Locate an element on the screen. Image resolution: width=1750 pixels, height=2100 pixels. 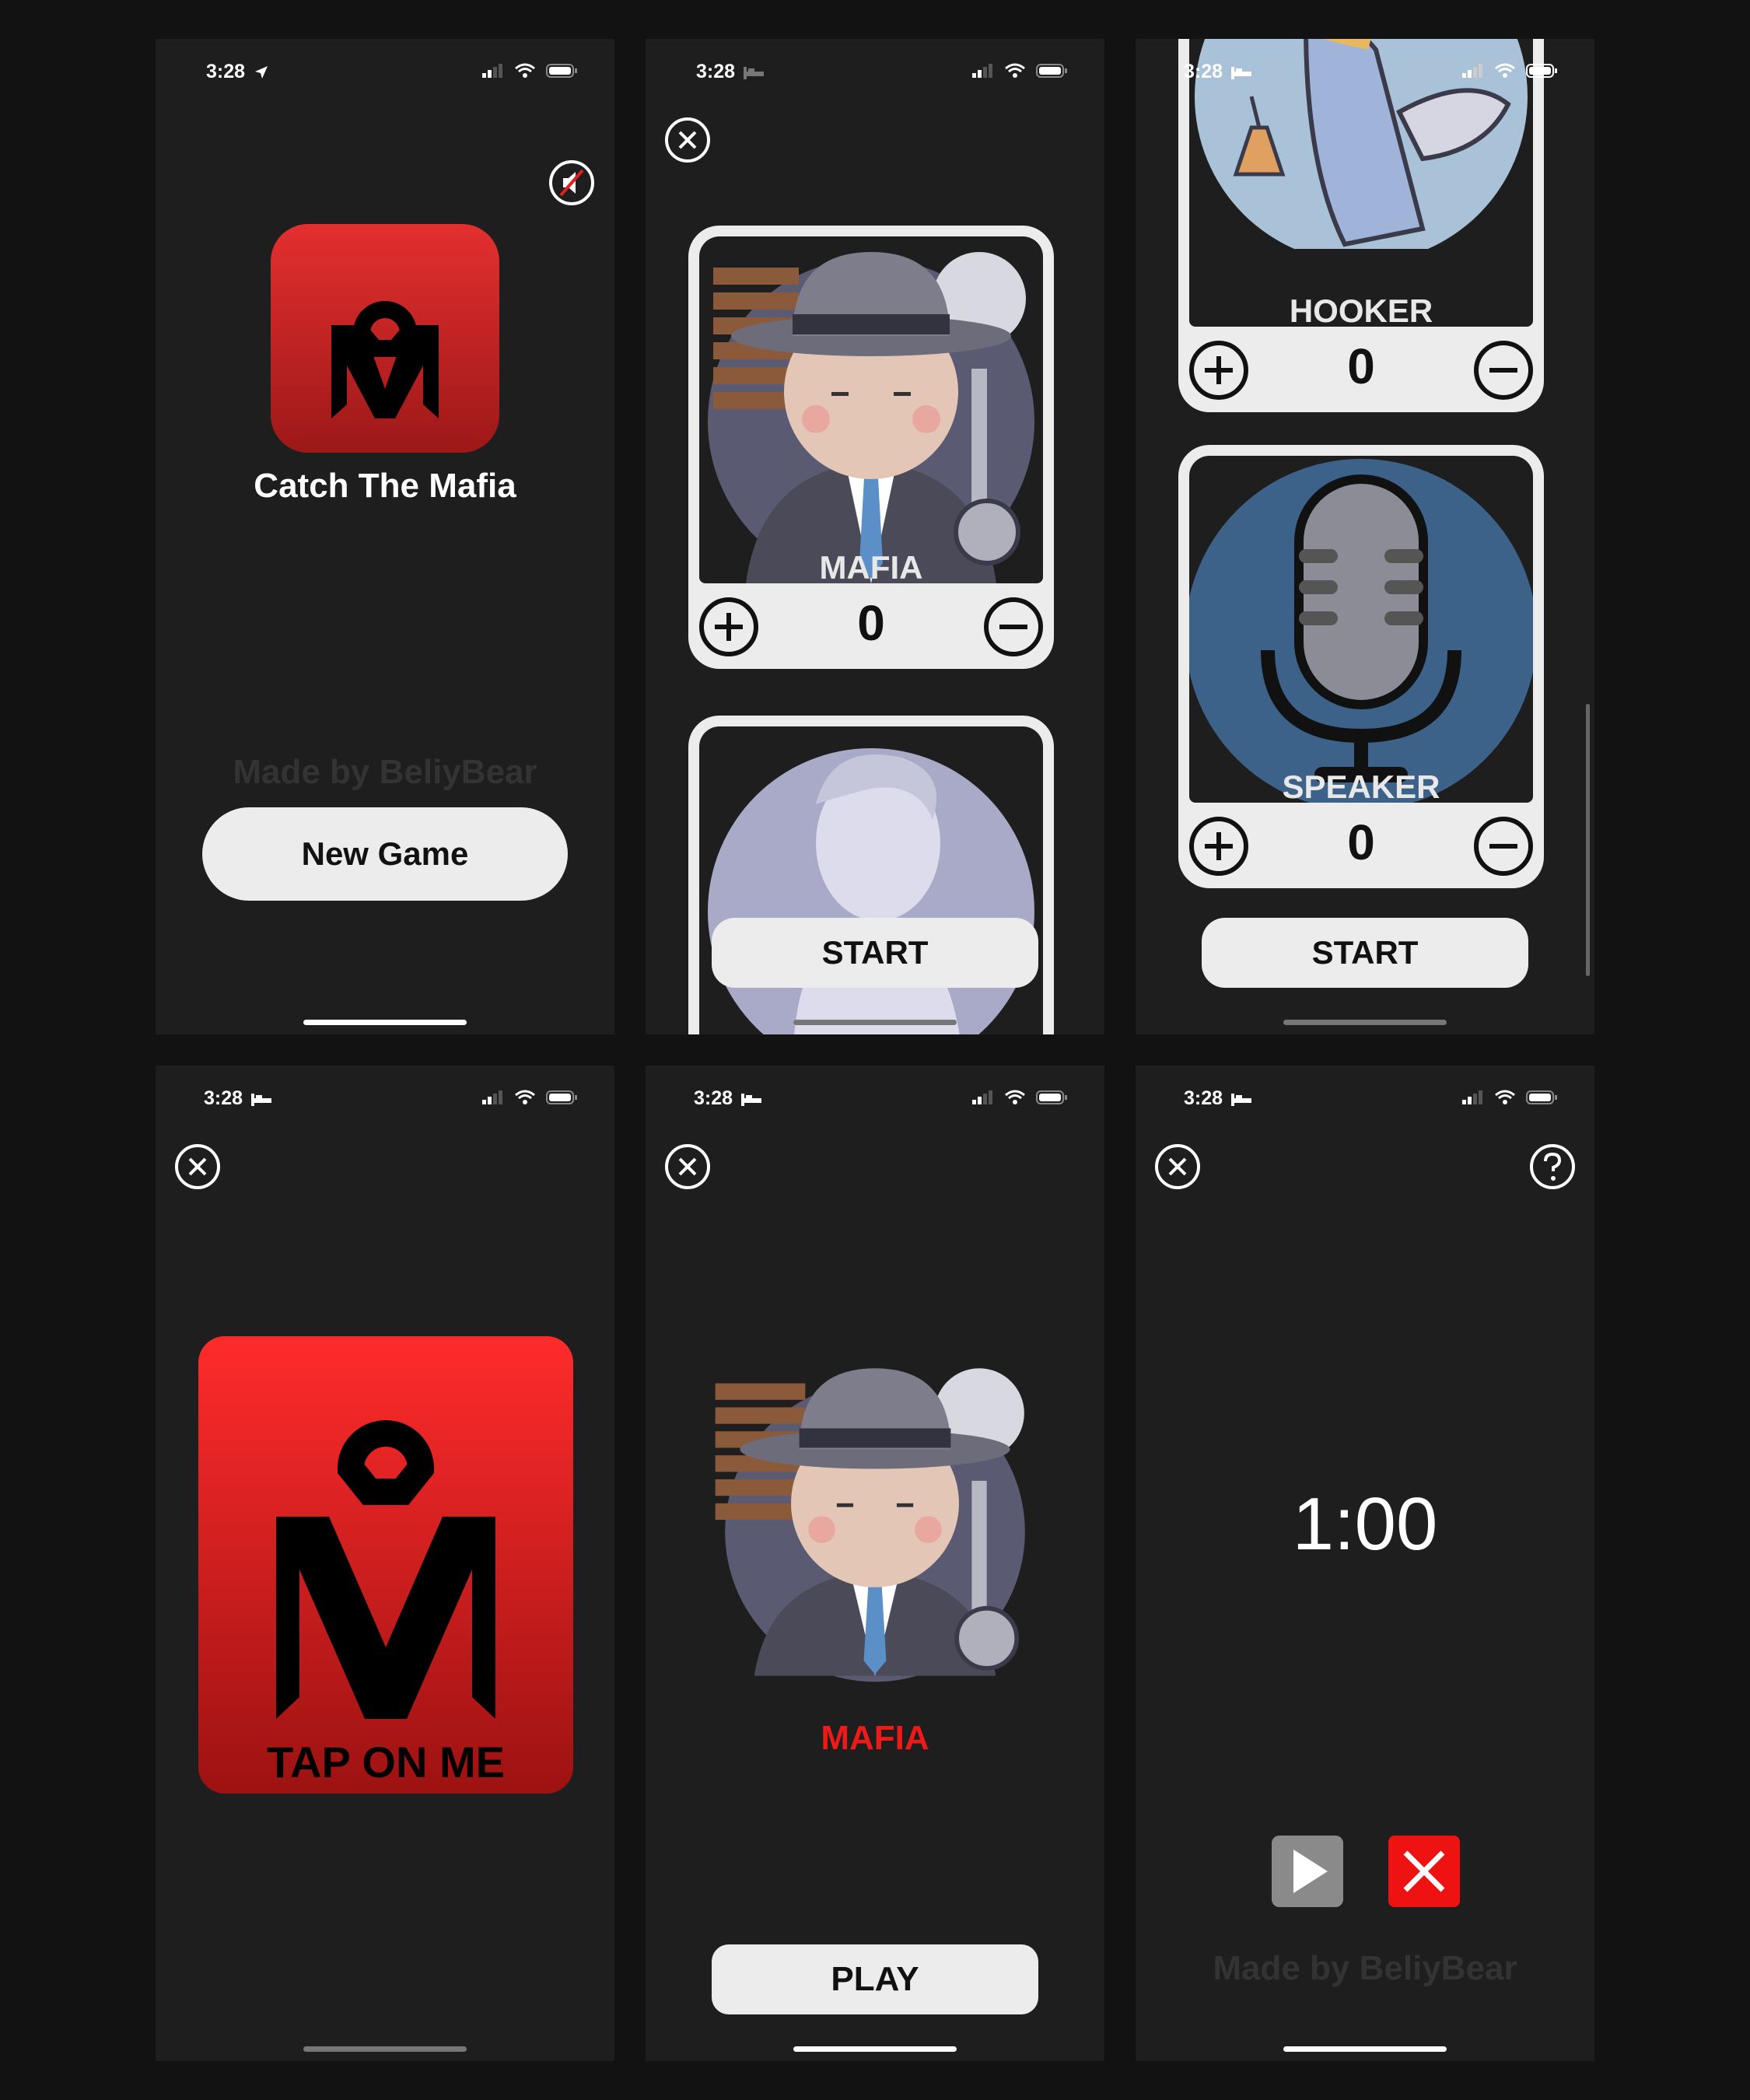
tap-card: TAP ON ME is located at coordinates (385, 1565).